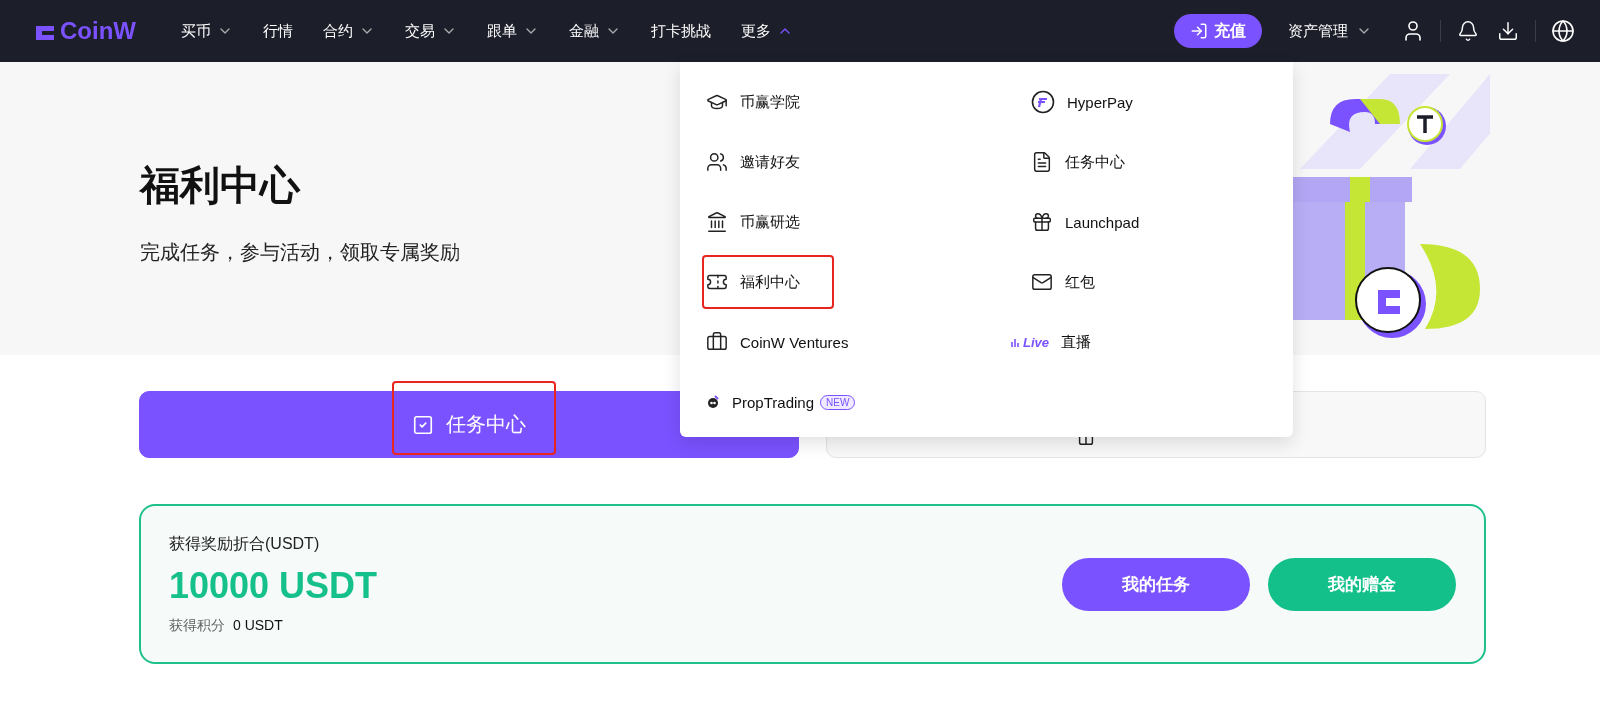 This screenshot has height=721, width=1600. What do you see at coordinates (273, 585) in the screenshot?
I see `rewards-amount: 10000 USDT` at bounding box center [273, 585].